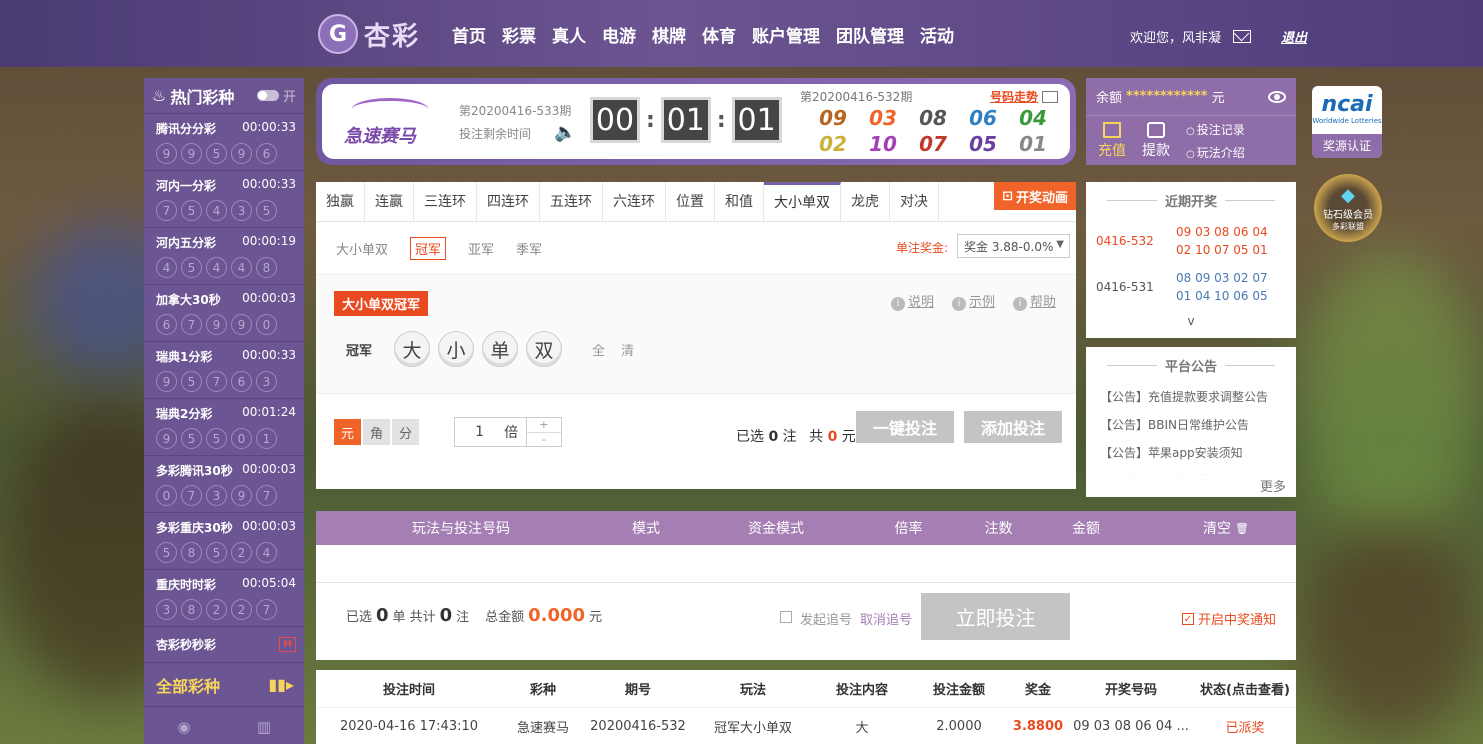 The width and height of the screenshot is (1483, 744). I want to click on sidebar-lottery-item: 加拿大30秒 00:00:03 67990, so click(224, 313).